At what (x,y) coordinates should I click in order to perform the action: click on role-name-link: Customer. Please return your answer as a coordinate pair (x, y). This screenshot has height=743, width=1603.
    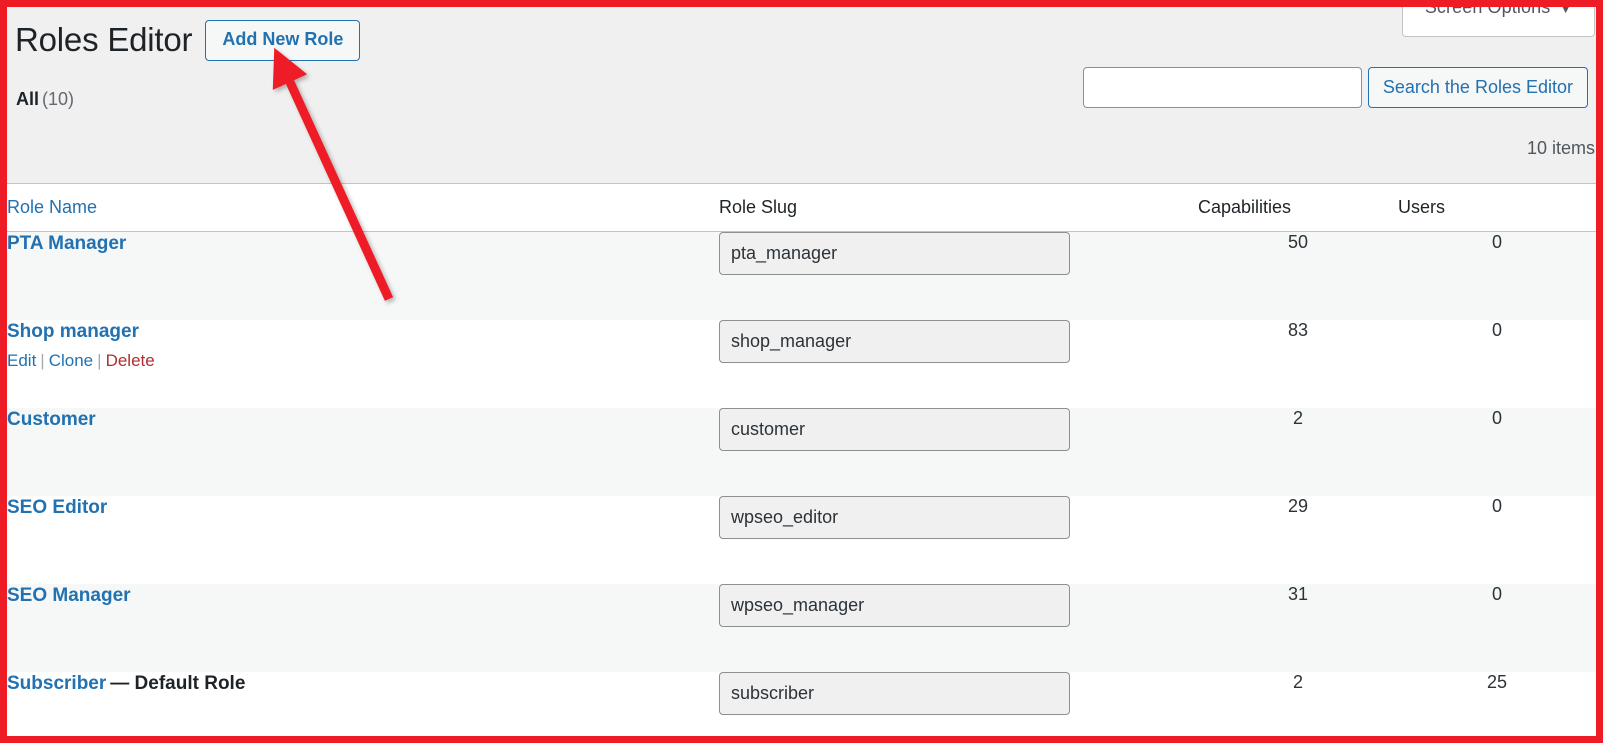
    Looking at the image, I should click on (51, 419).